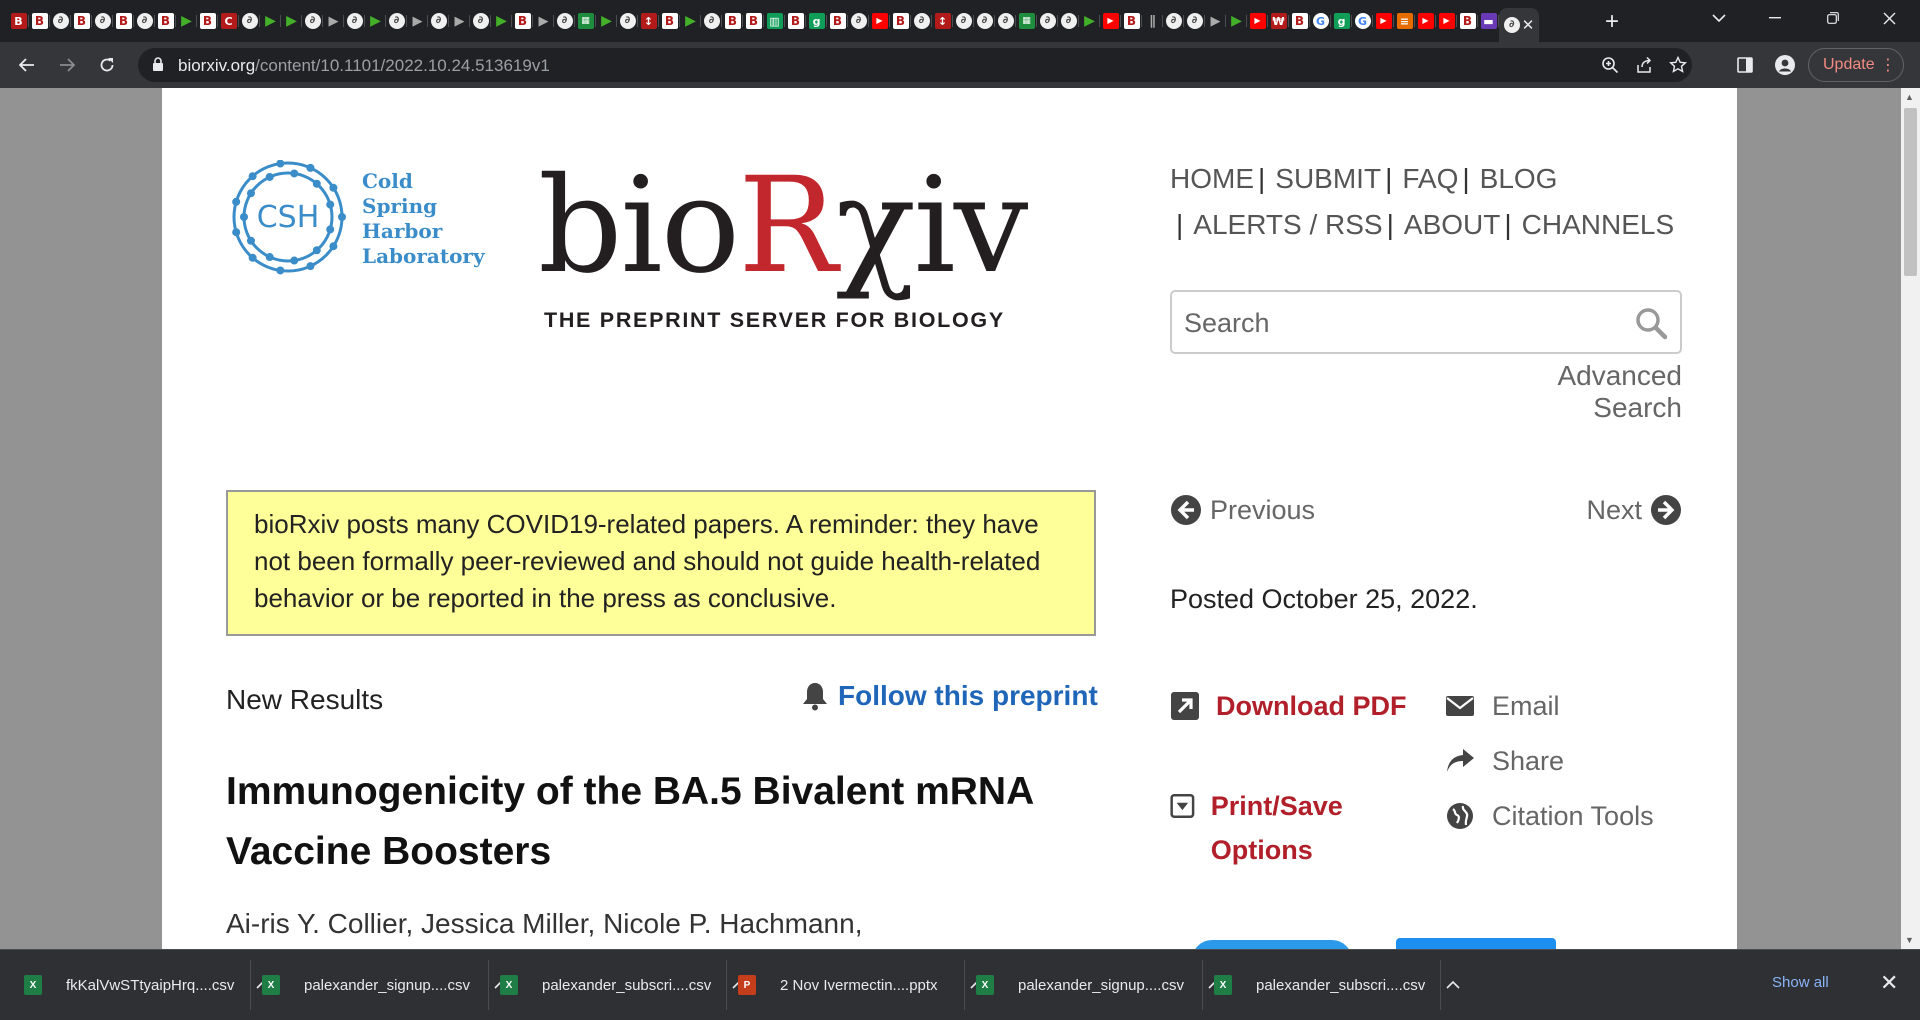 This screenshot has width=1920, height=1020. I want to click on next-link: Next, so click(1627, 510).